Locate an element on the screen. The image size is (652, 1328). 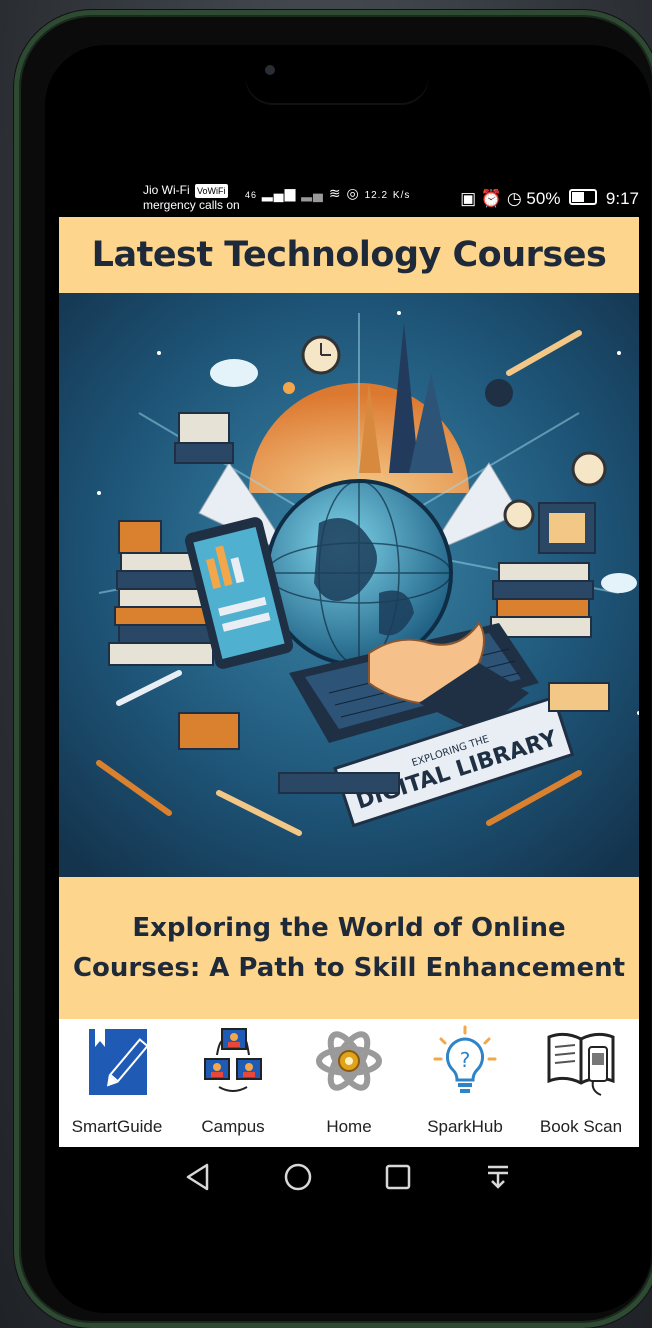
home-button is located at coordinates (298, 1177).